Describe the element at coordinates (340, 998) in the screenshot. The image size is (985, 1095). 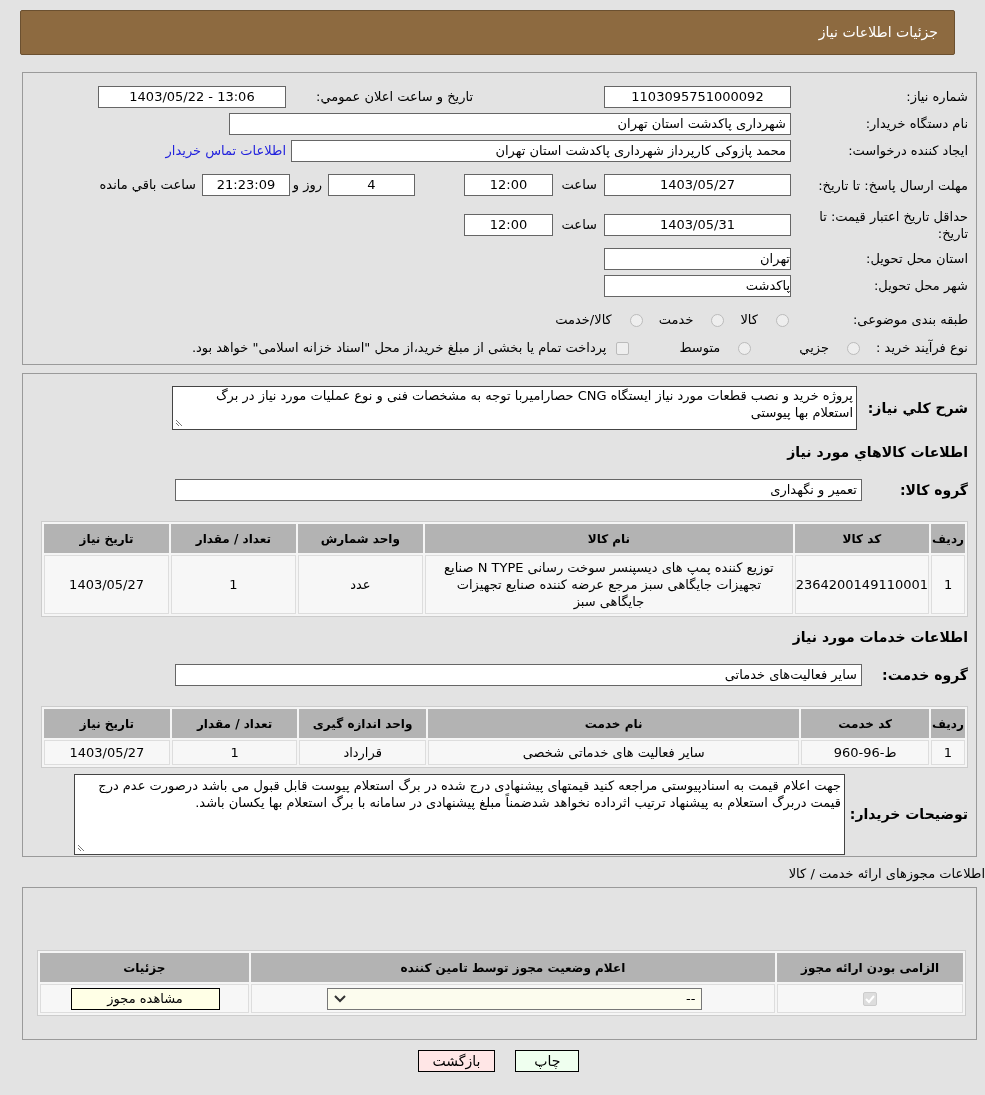
I see `chevron-down-icon` at that location.